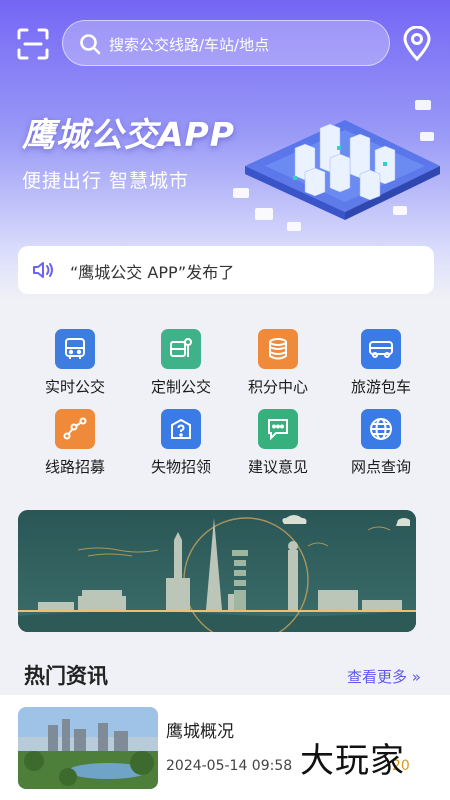 The image size is (450, 800). I want to click on hero-subtitle: 便捷出行 智慧城市, so click(106, 181).